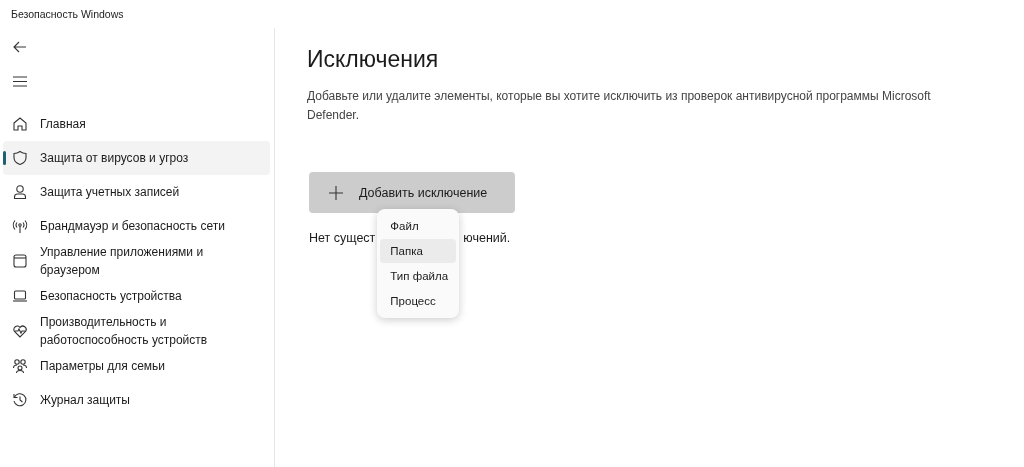  I want to click on menu-item: Процесс, so click(418, 301).